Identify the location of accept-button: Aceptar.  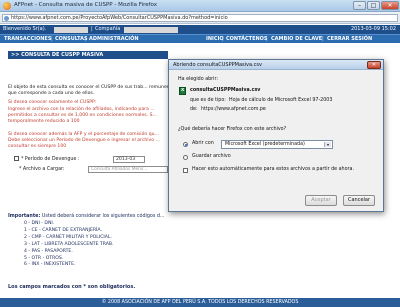
(321, 200).